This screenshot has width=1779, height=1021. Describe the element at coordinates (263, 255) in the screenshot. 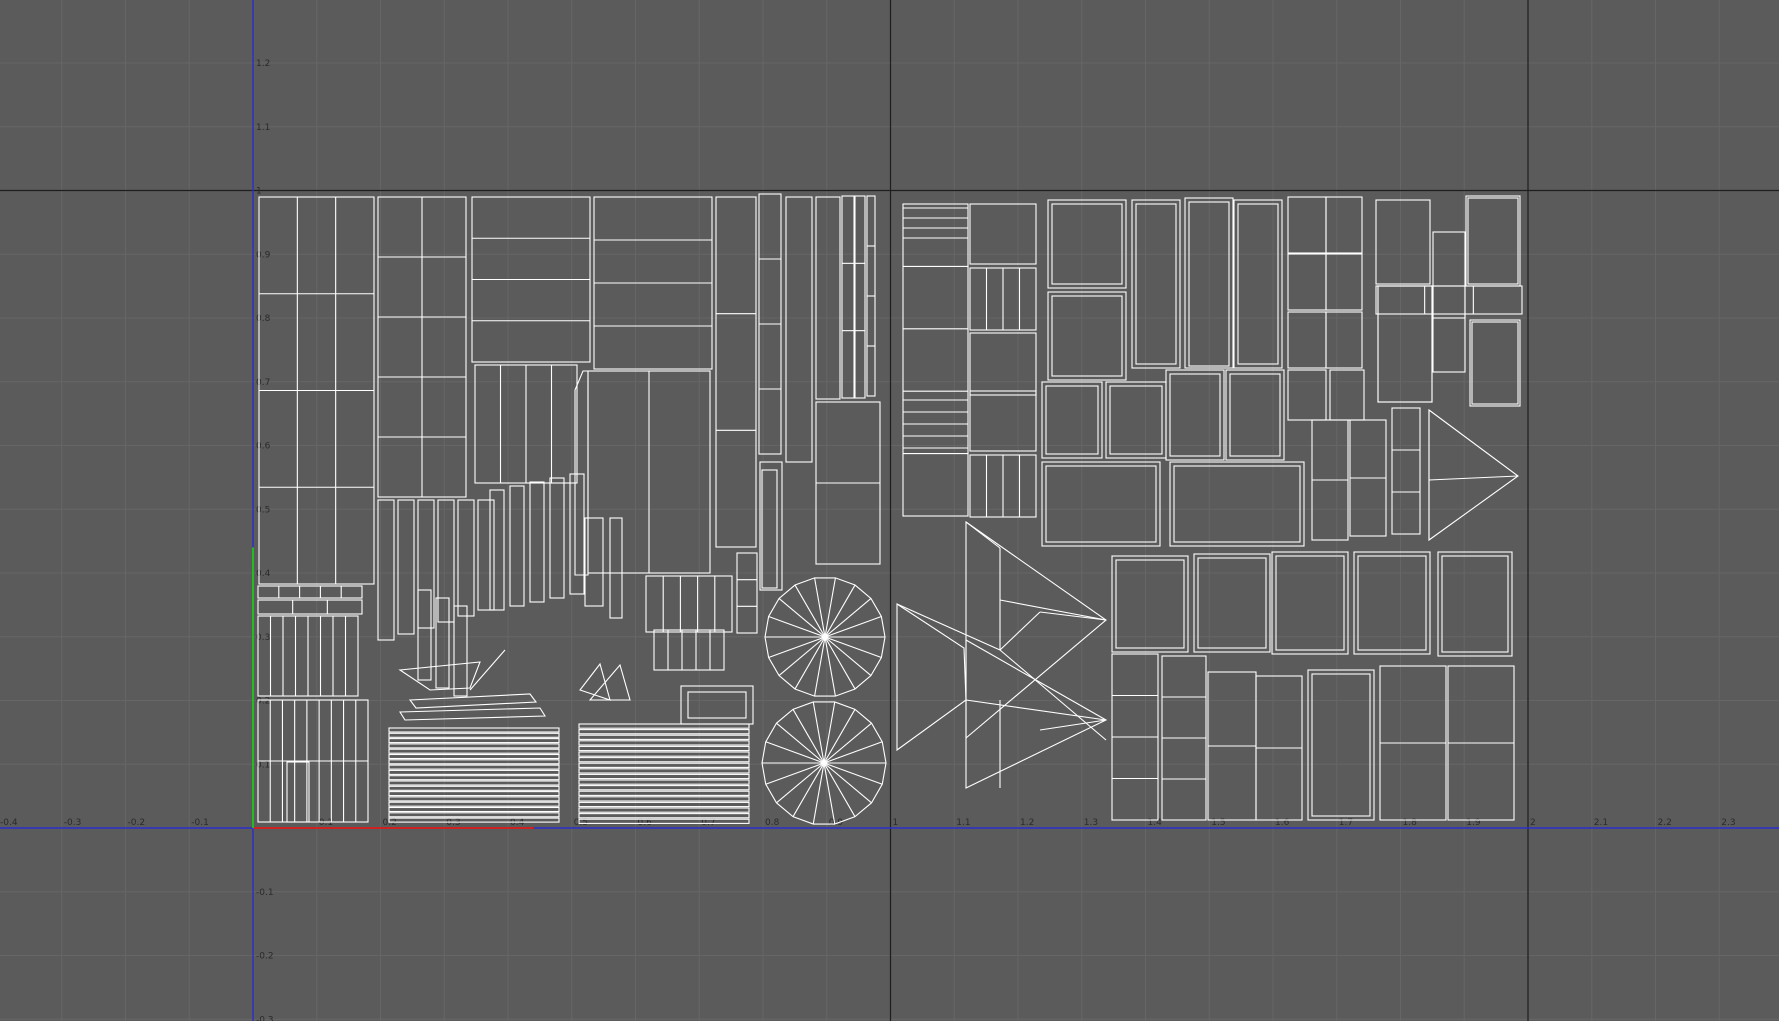

I see `v-tick-label: 0.9` at that location.